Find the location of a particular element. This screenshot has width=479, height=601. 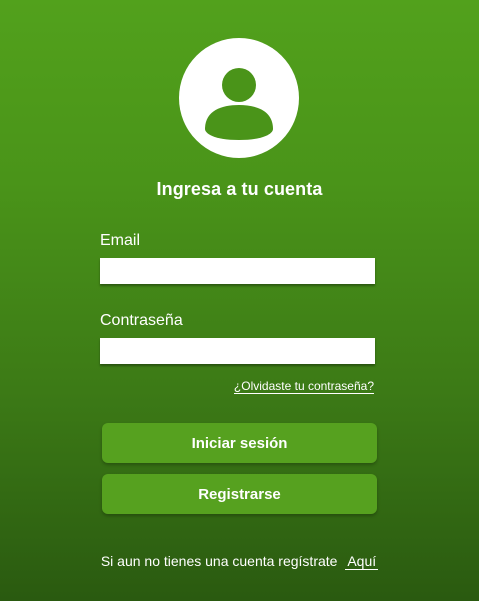

register-here-link: Aquí is located at coordinates (362, 561).